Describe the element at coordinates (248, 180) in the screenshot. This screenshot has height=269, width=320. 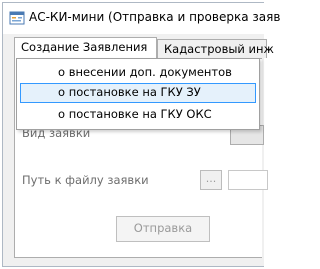
I see `file-path-input` at that location.